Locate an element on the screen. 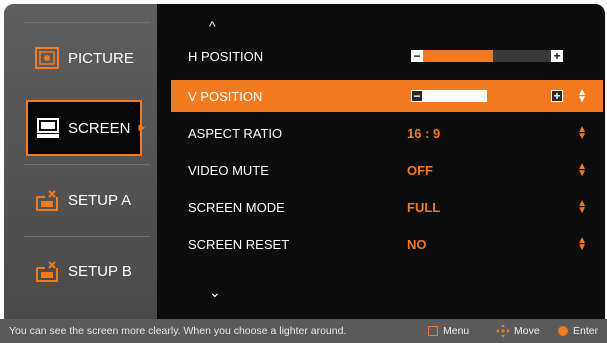 Image resolution: width=607 pixels, height=343 pixels. row-label: VIDEO MUTE is located at coordinates (228, 170).